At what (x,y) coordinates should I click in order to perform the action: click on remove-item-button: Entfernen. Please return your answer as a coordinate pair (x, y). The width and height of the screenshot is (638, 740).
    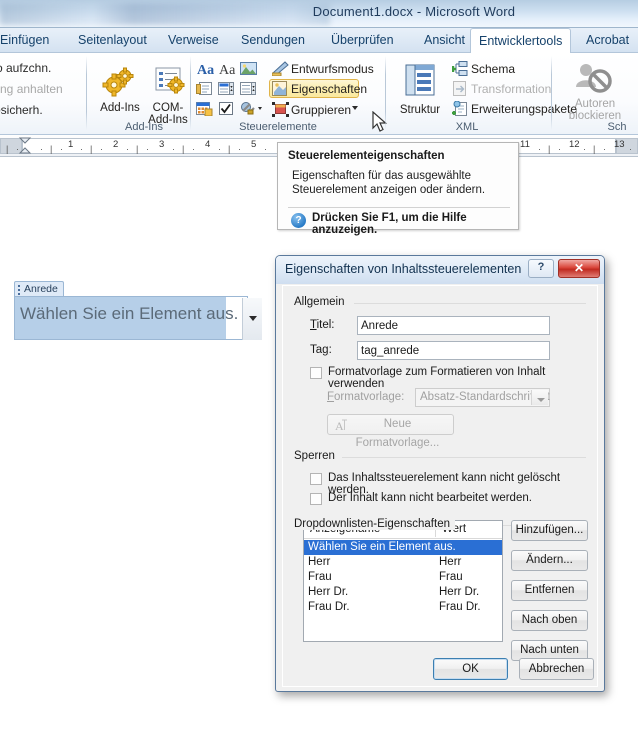
    Looking at the image, I should click on (549, 590).